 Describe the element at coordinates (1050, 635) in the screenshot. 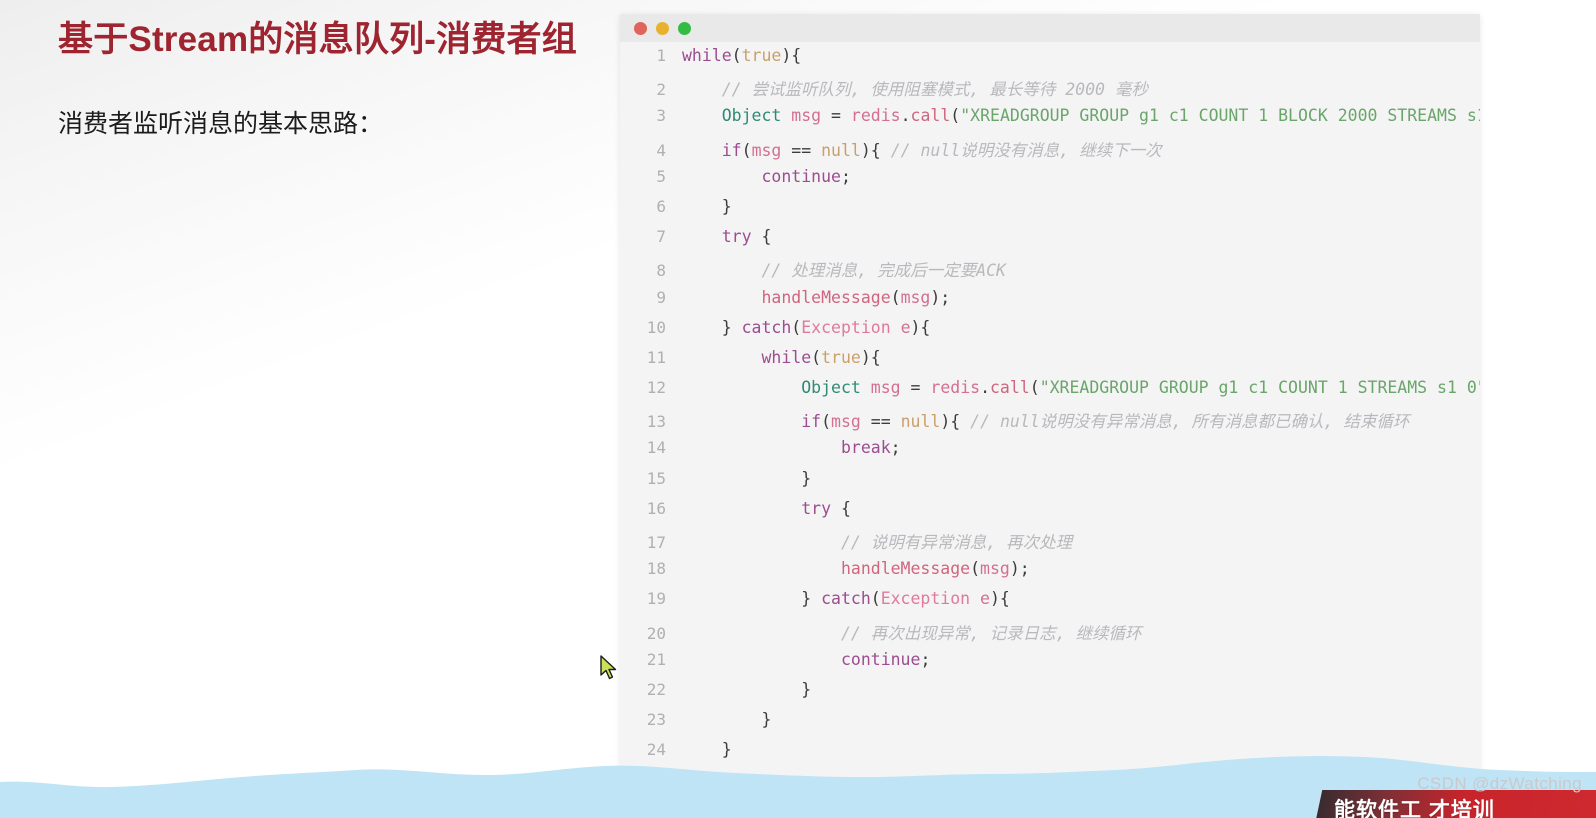

I see `code-line: 20 // 再次出现异常, 记录日志, 继续循环` at that location.